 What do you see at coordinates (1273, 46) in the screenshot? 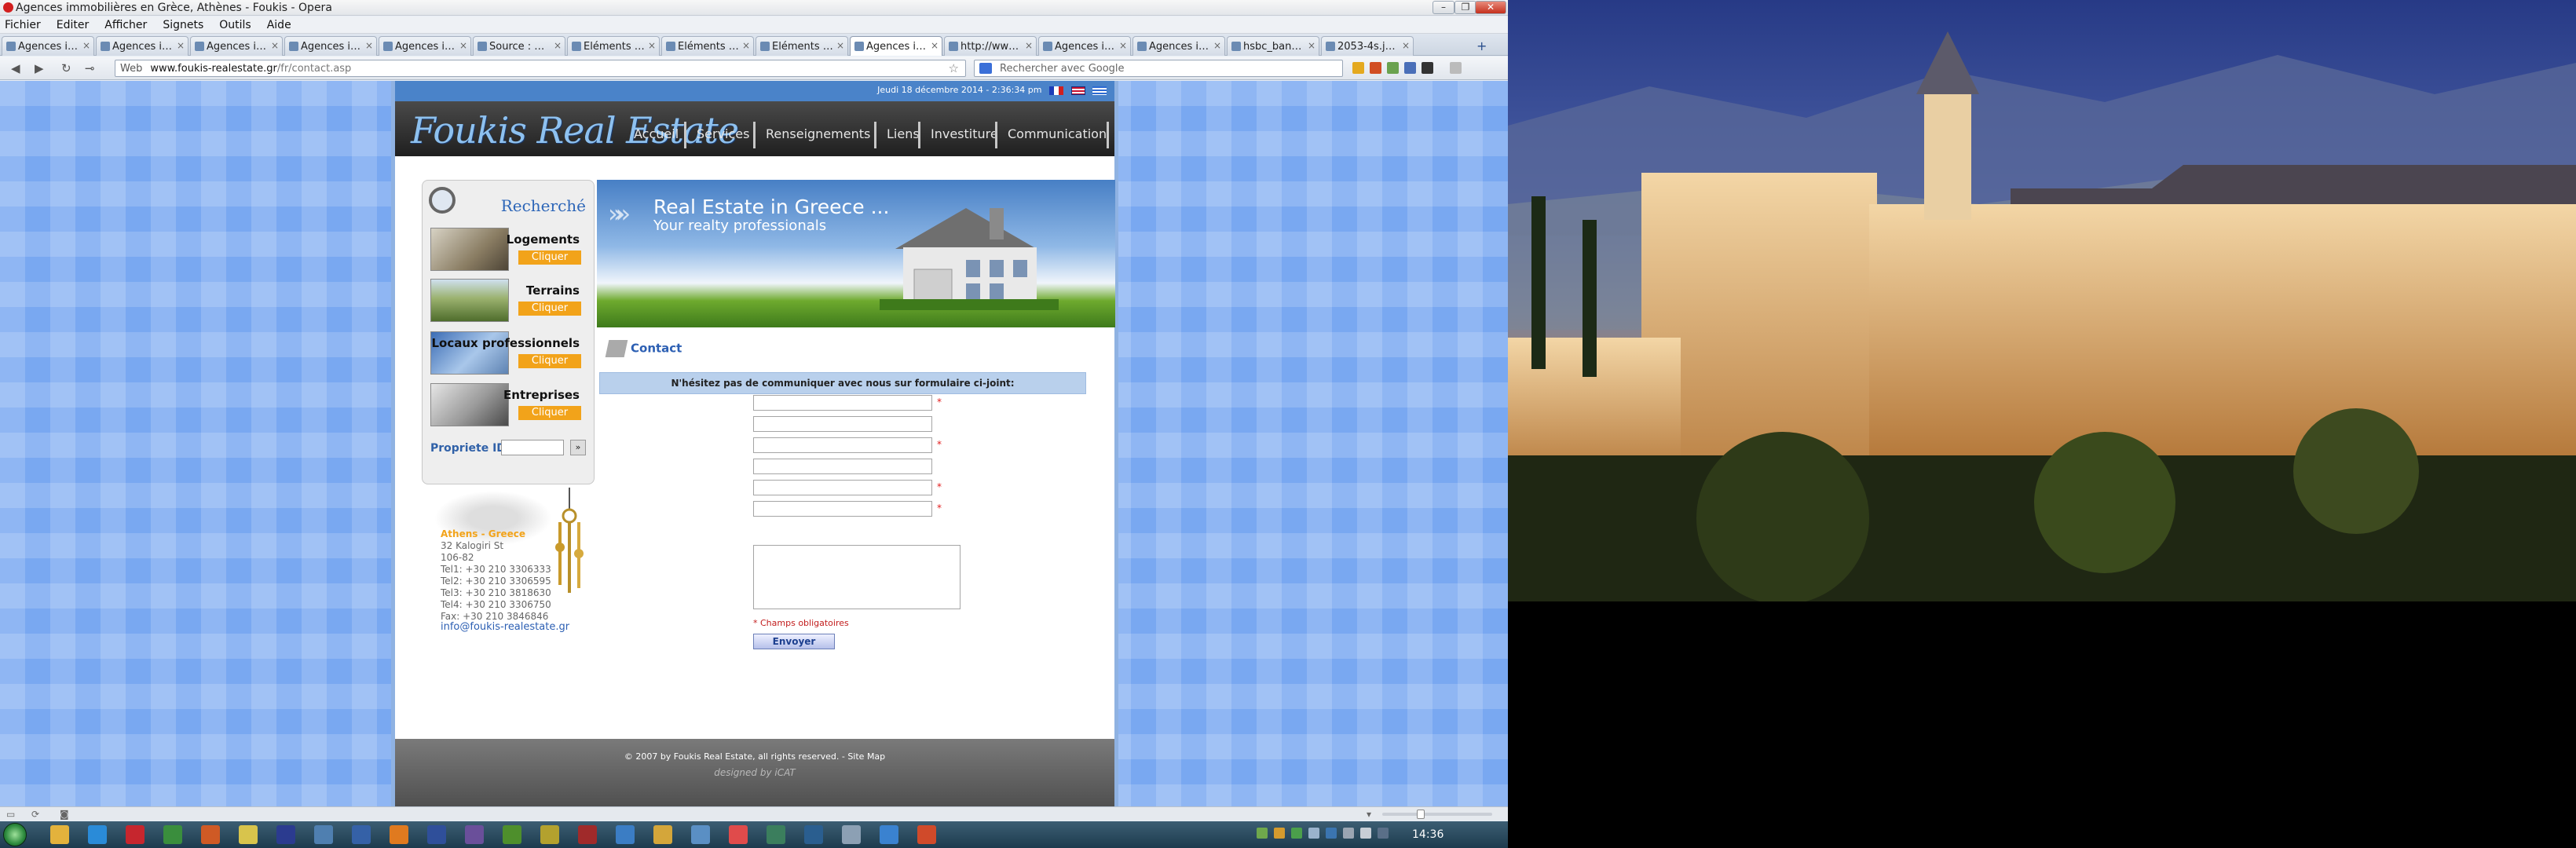
I see `tab-14: hsbc_bank.gif...×` at bounding box center [1273, 46].